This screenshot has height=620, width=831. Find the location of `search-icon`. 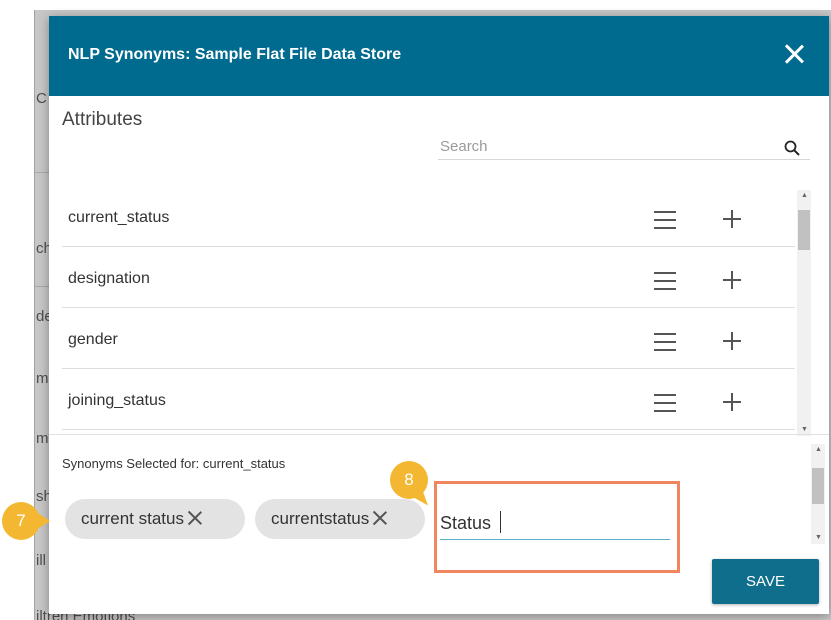

search-icon is located at coordinates (792, 148).